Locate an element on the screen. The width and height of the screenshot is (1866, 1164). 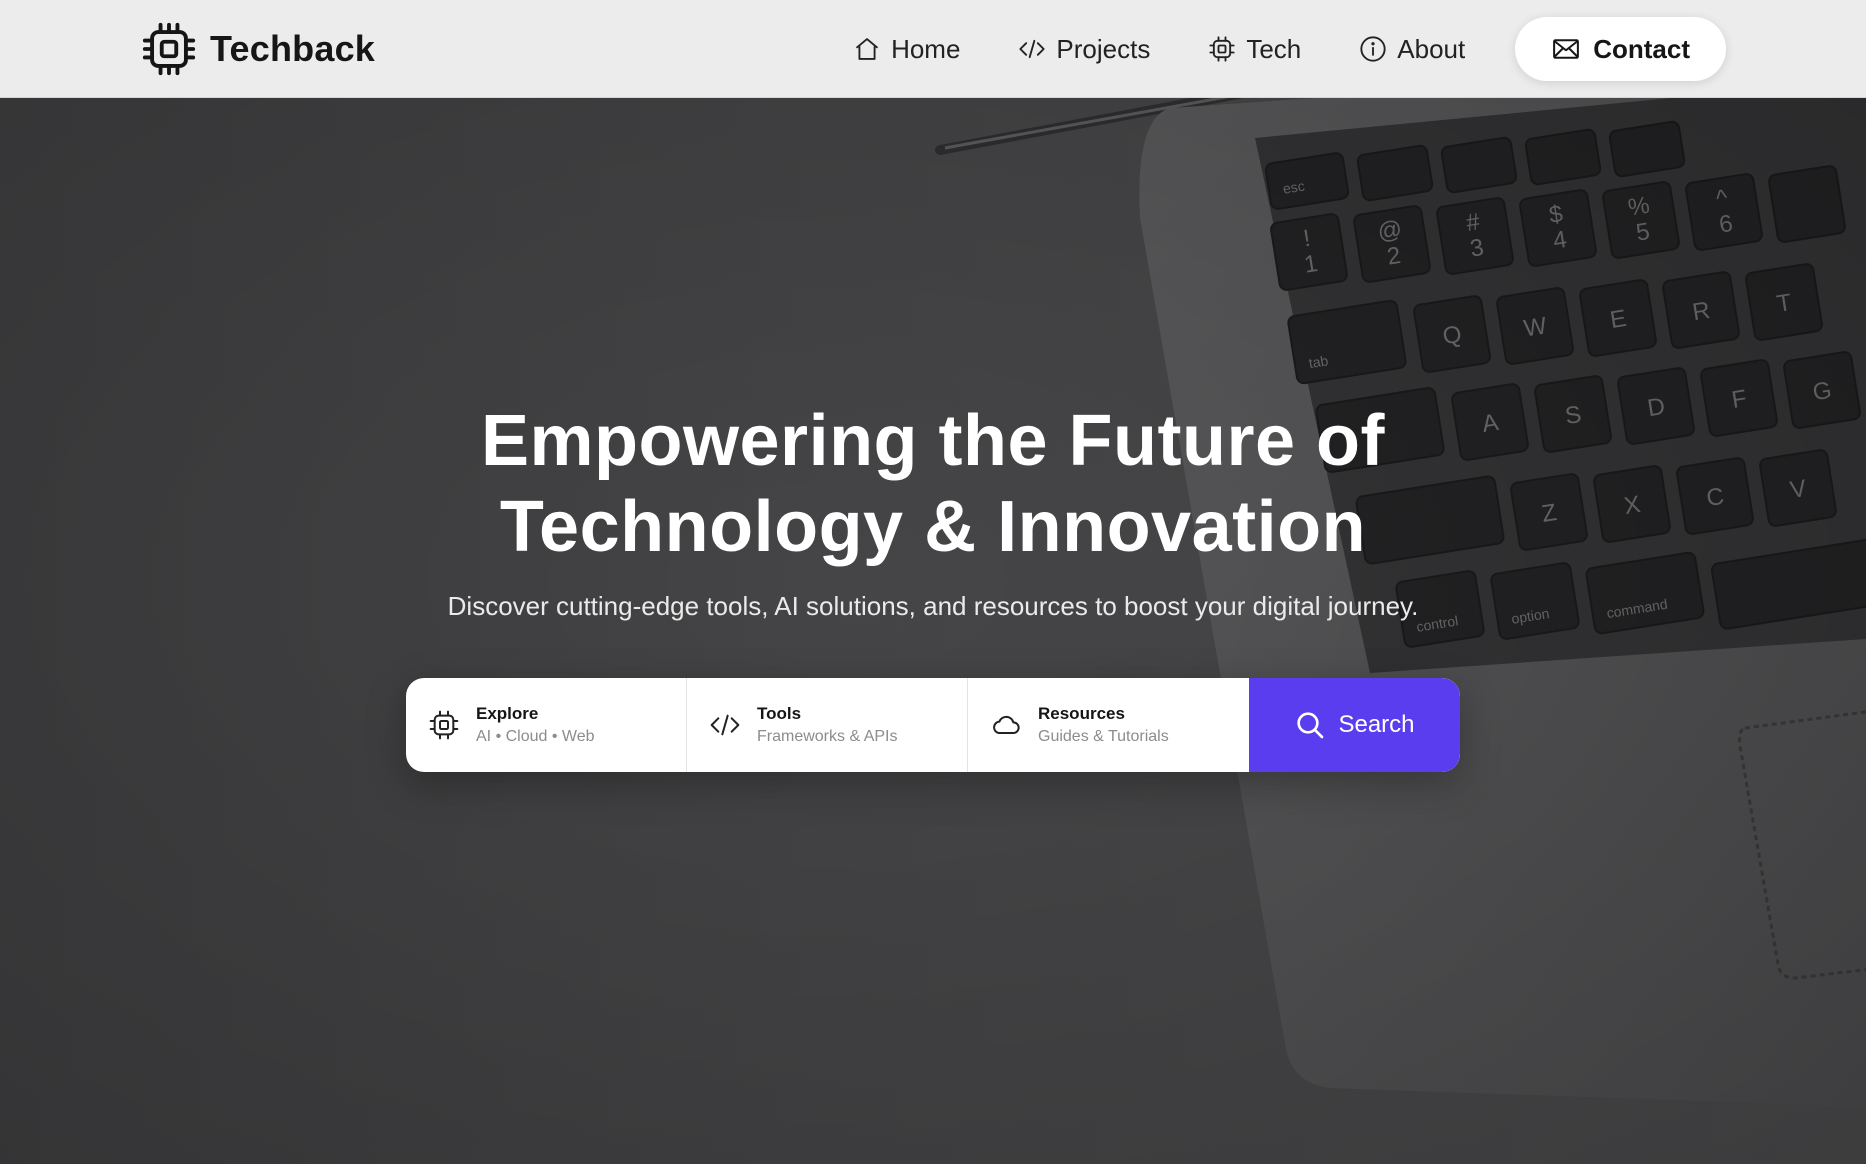
nav-item-projects: Projects is located at coordinates (1084, 49).